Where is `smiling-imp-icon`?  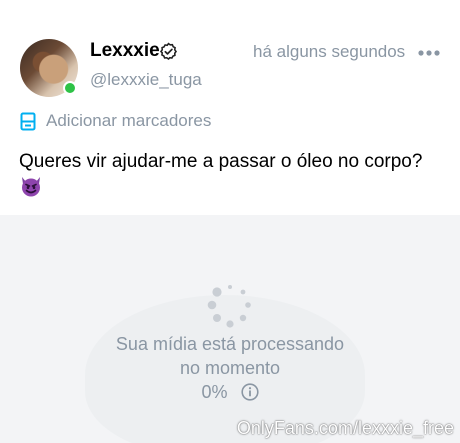
smiling-imp-icon is located at coordinates (31, 187).